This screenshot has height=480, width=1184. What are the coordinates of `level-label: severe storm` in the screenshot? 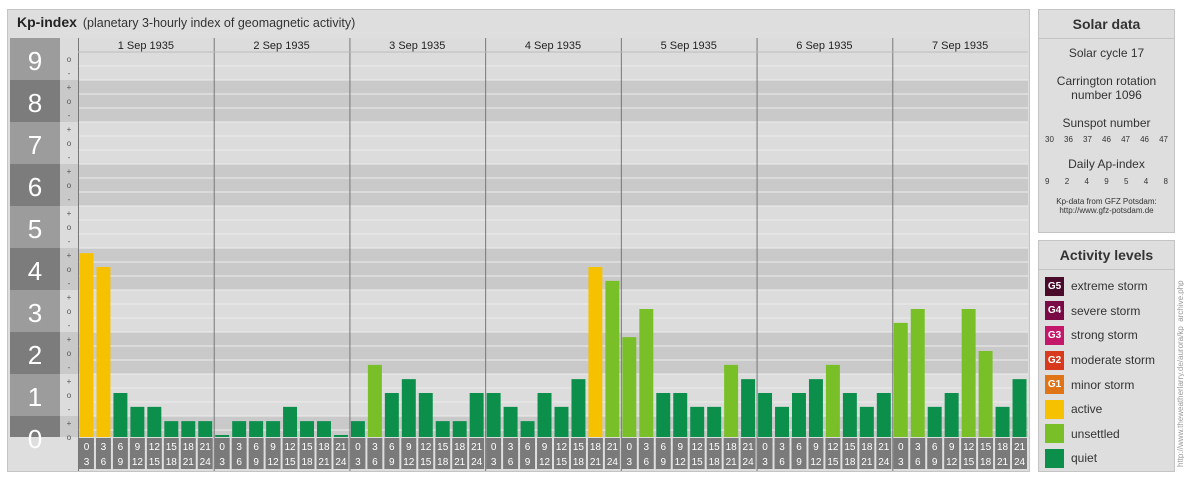 It's located at (1106, 310).